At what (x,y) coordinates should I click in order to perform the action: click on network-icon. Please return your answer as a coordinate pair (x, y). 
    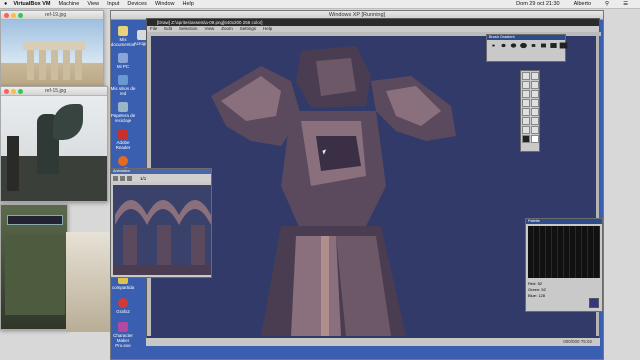
    Looking at the image, I should click on (123, 80).